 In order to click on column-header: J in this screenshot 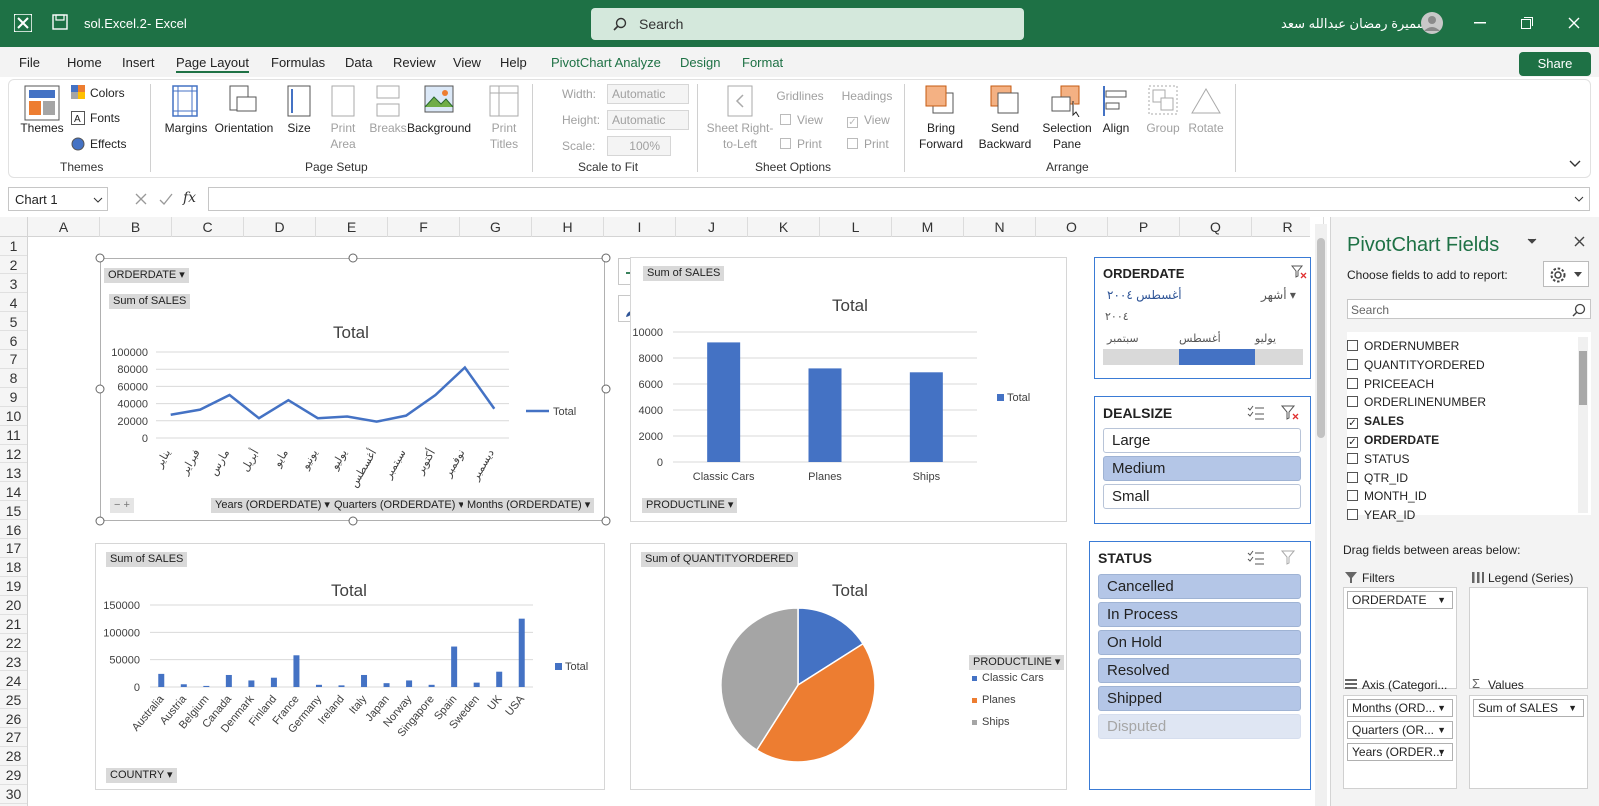, I will do `click(712, 227)`.